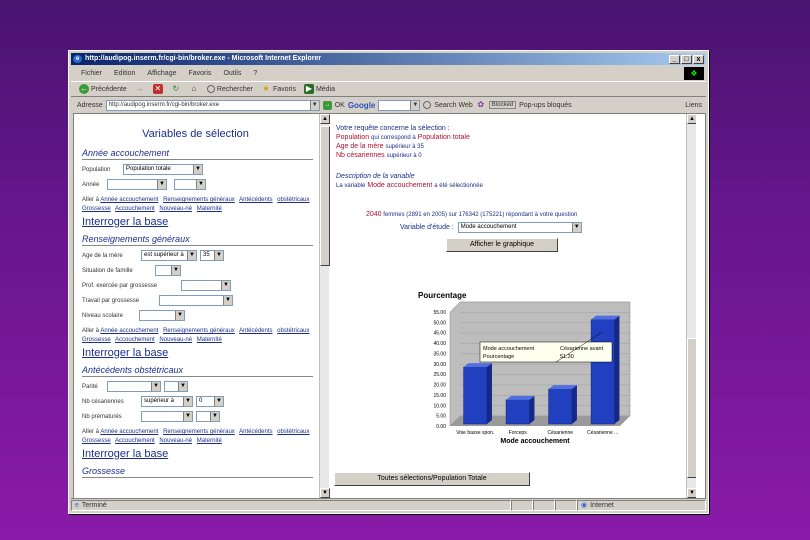 The image size is (810, 540). I want to click on age-operator-select: est supérieur à ▼, so click(169, 255).